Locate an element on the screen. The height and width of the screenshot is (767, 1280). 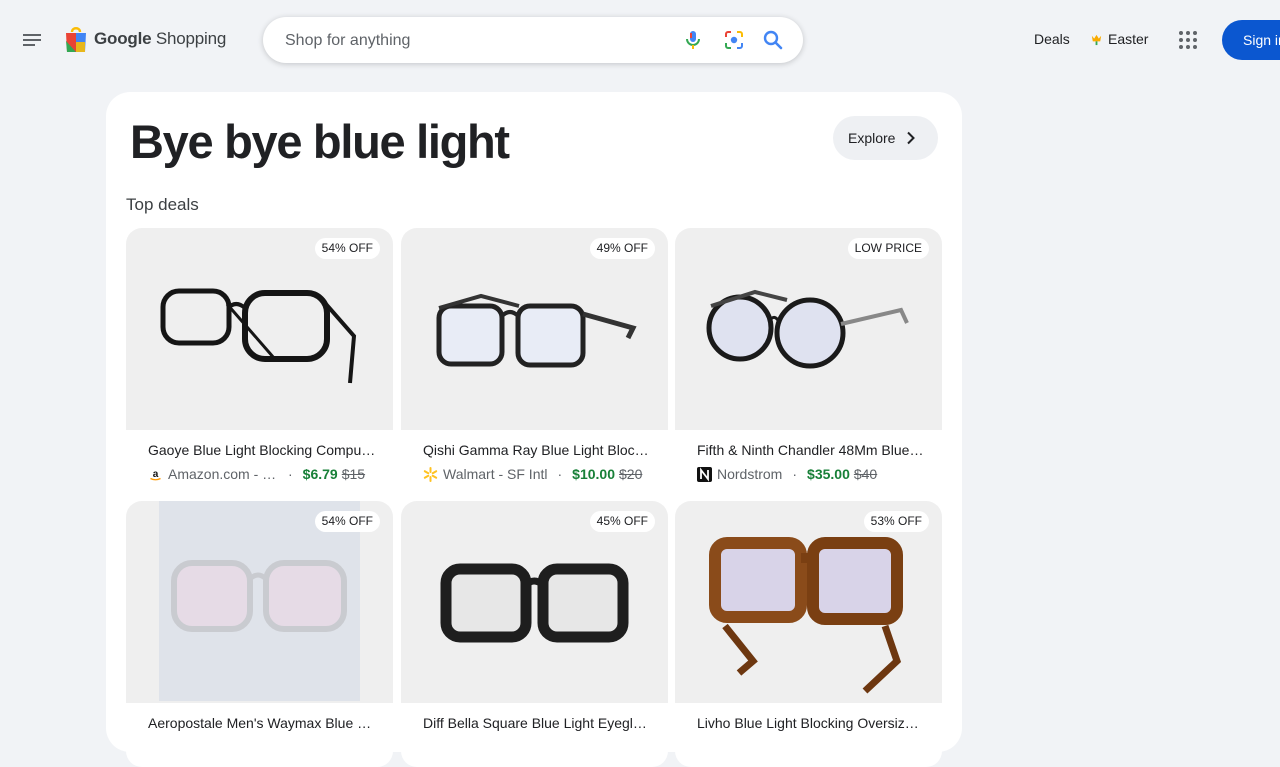
search-input is located at coordinates (475, 41).